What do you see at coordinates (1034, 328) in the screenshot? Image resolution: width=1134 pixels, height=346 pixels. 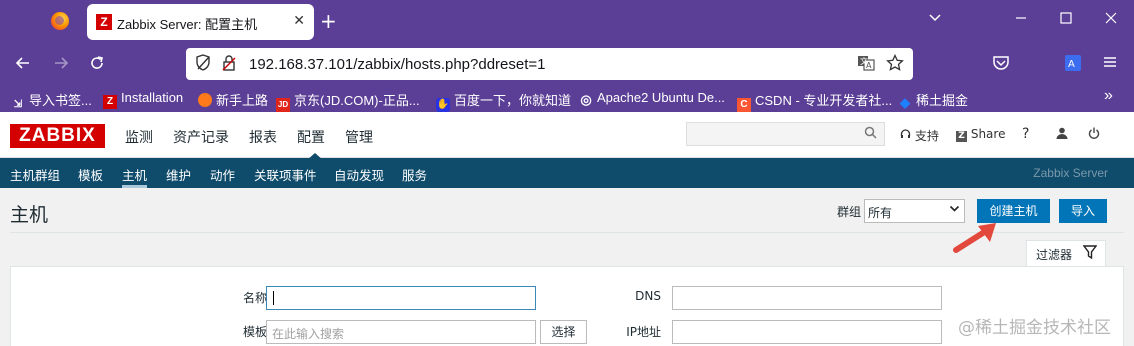 I see `watermark-text: @稀土掘金技术社区` at bounding box center [1034, 328].